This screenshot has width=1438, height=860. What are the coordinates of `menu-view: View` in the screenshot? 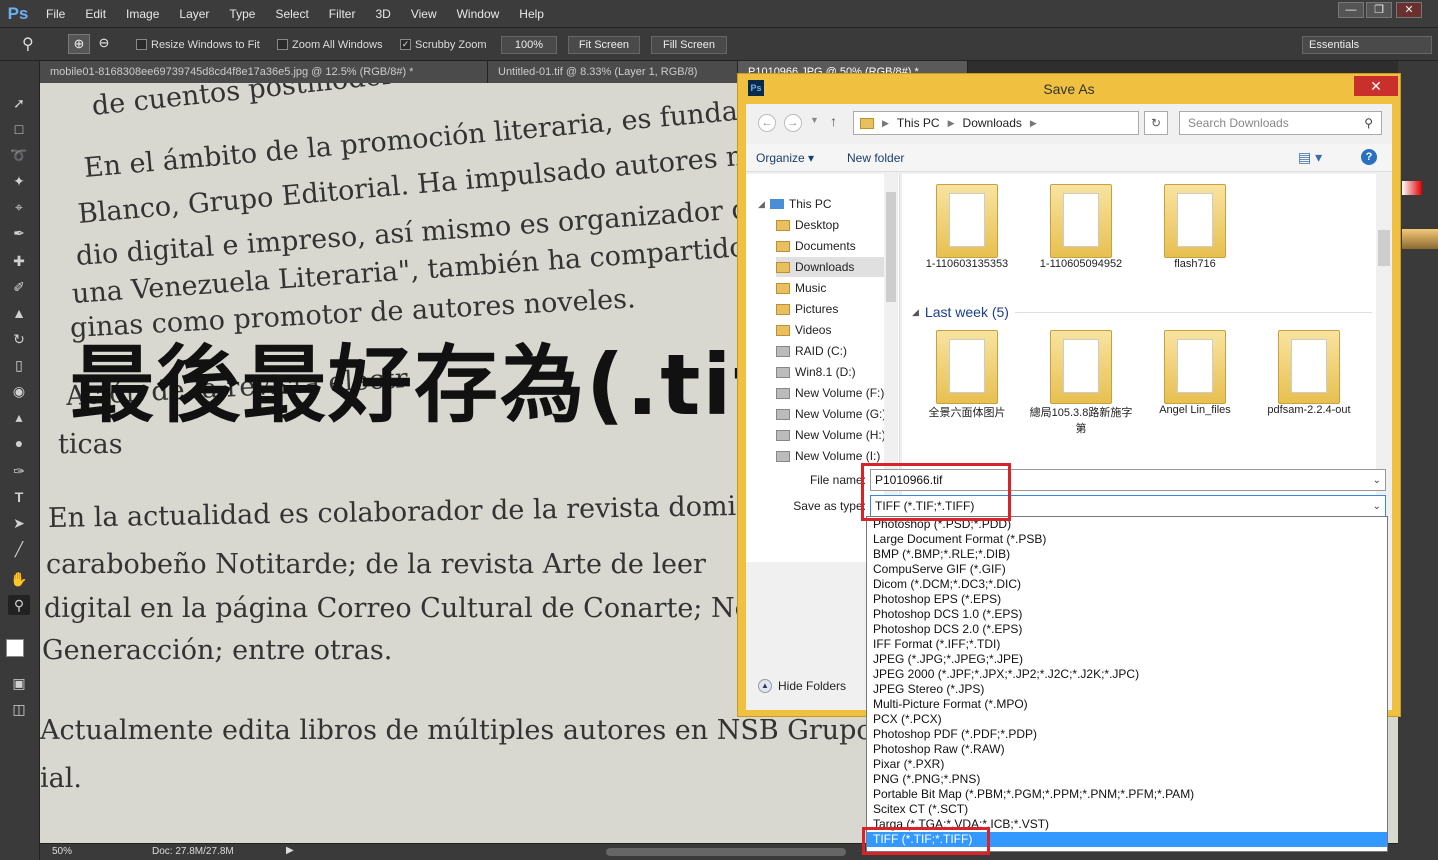 It's located at (424, 14).